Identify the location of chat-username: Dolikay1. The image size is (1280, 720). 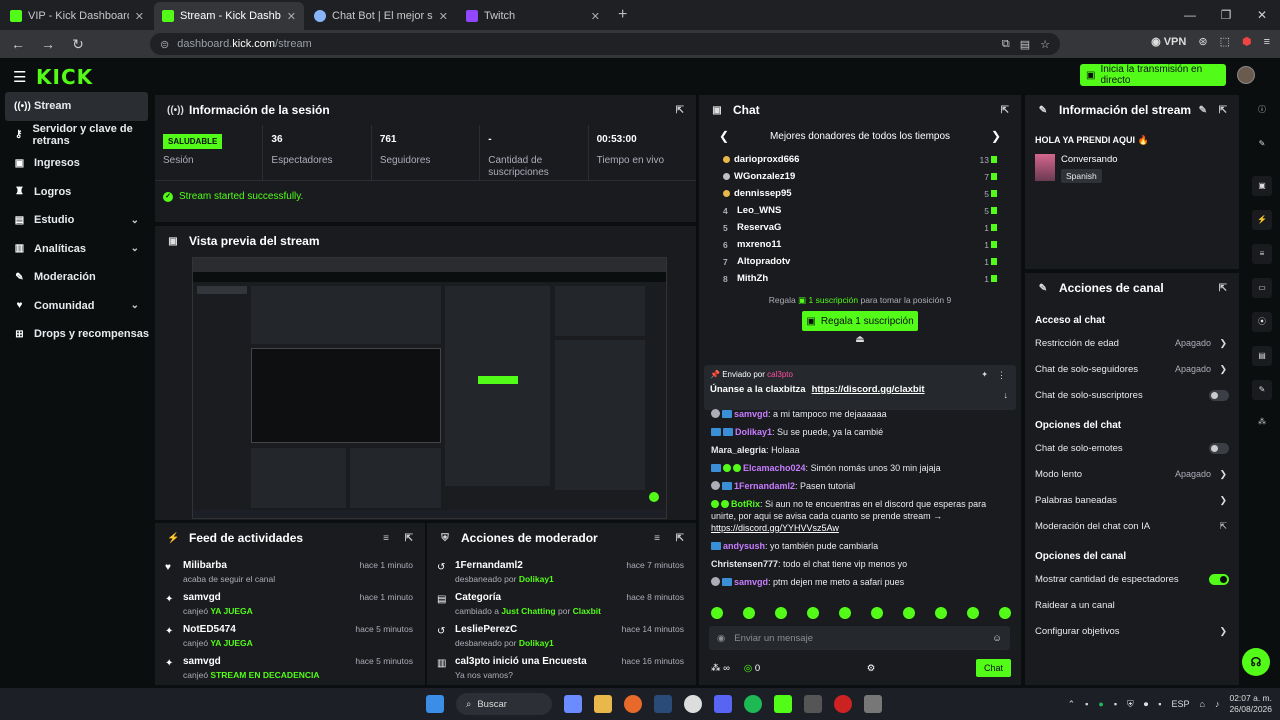
(753, 432).